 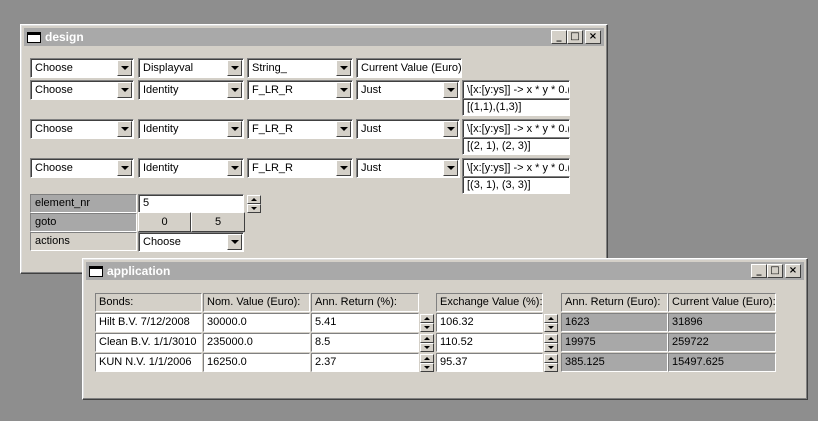 What do you see at coordinates (365, 342) in the screenshot?
I see `ann-return-input: 8.5` at bounding box center [365, 342].